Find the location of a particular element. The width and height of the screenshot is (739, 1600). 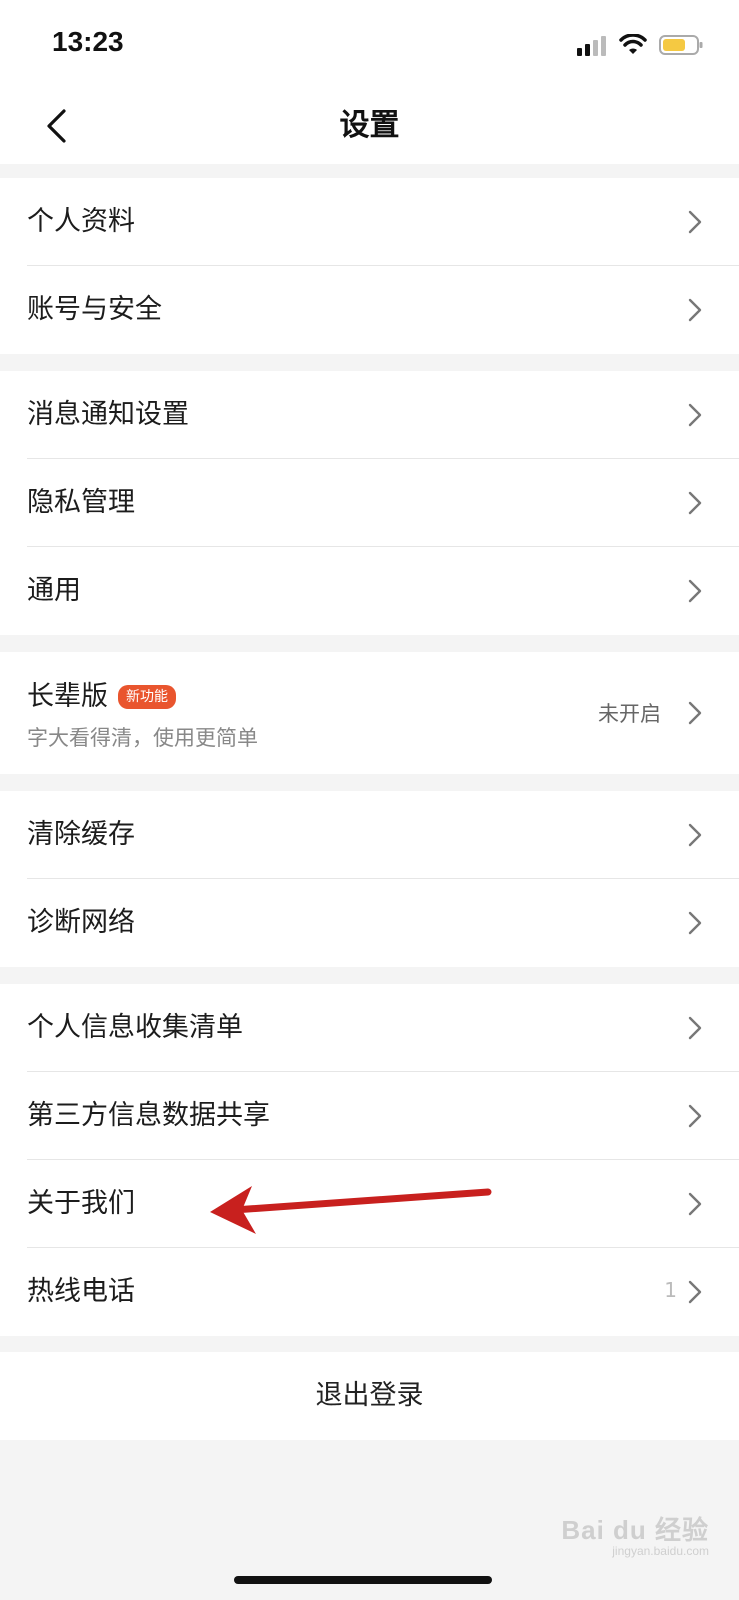

row-elder-mode: 长辈版 新功能 字大看得清，使用更简单 未开启 is located at coordinates (369, 713).